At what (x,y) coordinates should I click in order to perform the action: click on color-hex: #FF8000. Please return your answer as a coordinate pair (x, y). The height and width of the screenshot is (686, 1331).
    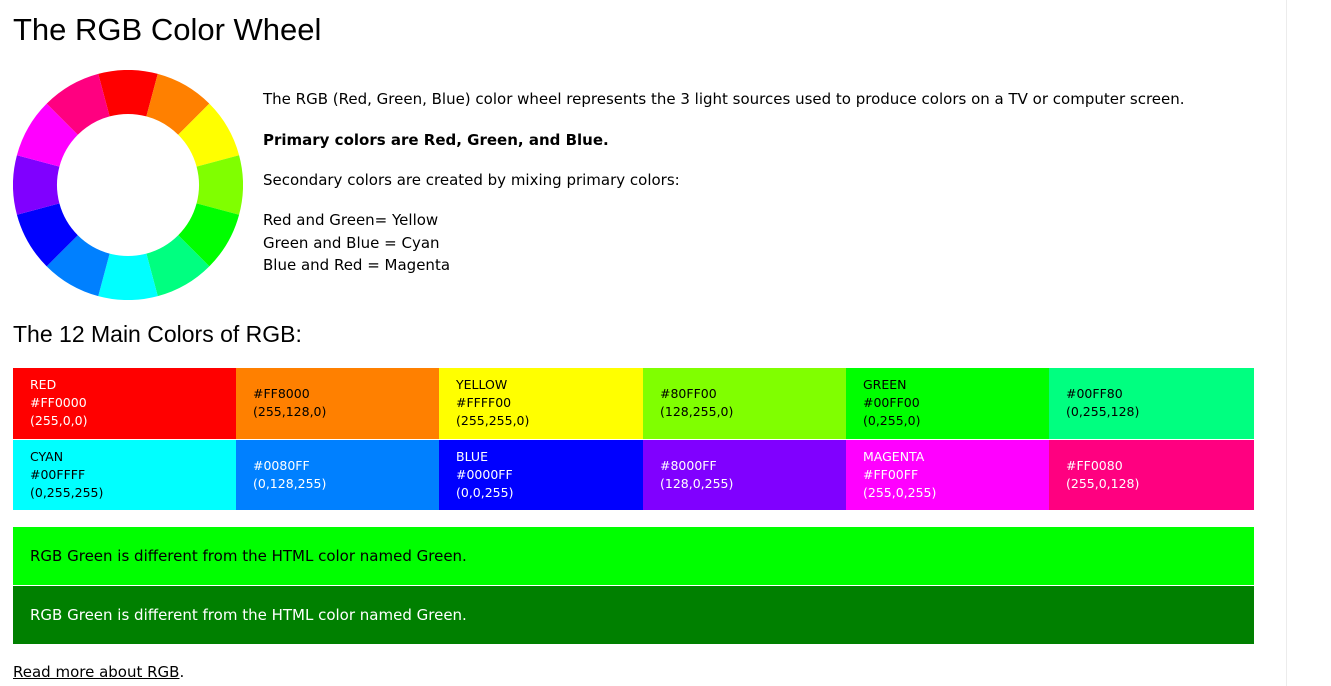
    Looking at the image, I should click on (281, 394).